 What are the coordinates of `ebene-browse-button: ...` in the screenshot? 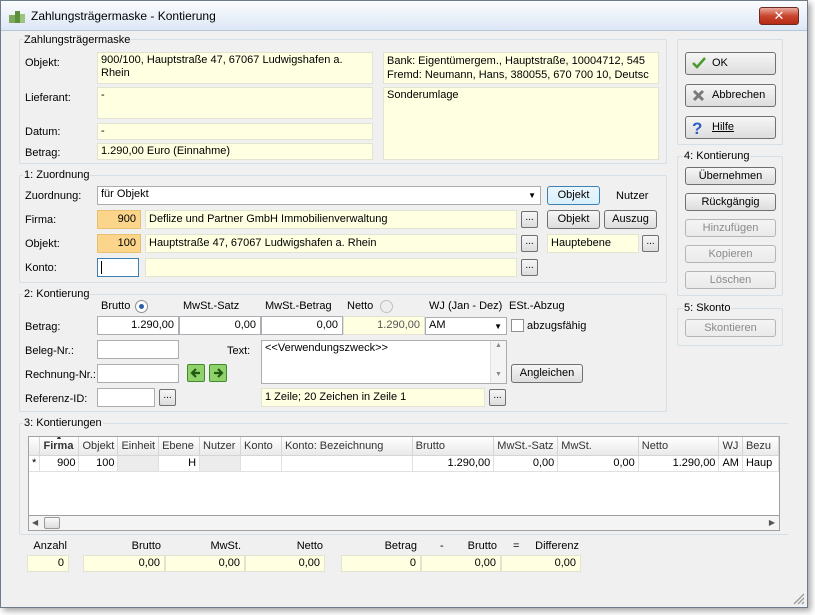 It's located at (650, 243).